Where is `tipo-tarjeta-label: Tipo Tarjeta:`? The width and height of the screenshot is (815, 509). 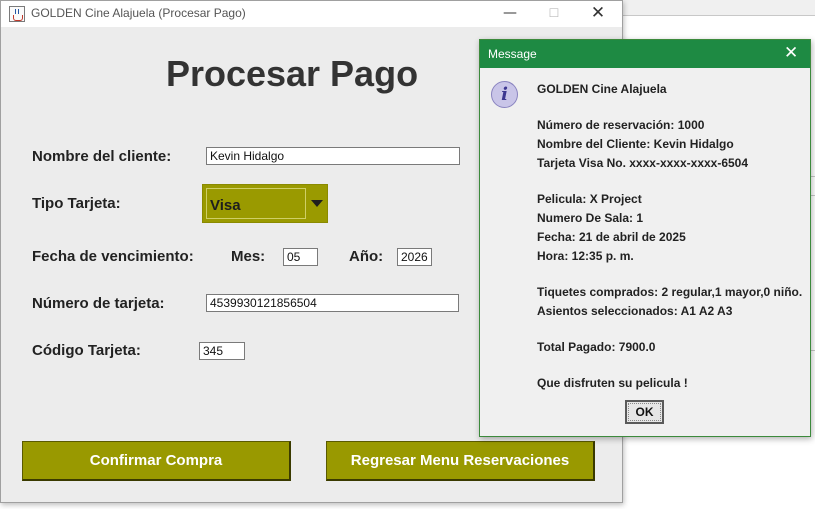
tipo-tarjeta-label: Tipo Tarjeta: is located at coordinates (76, 203).